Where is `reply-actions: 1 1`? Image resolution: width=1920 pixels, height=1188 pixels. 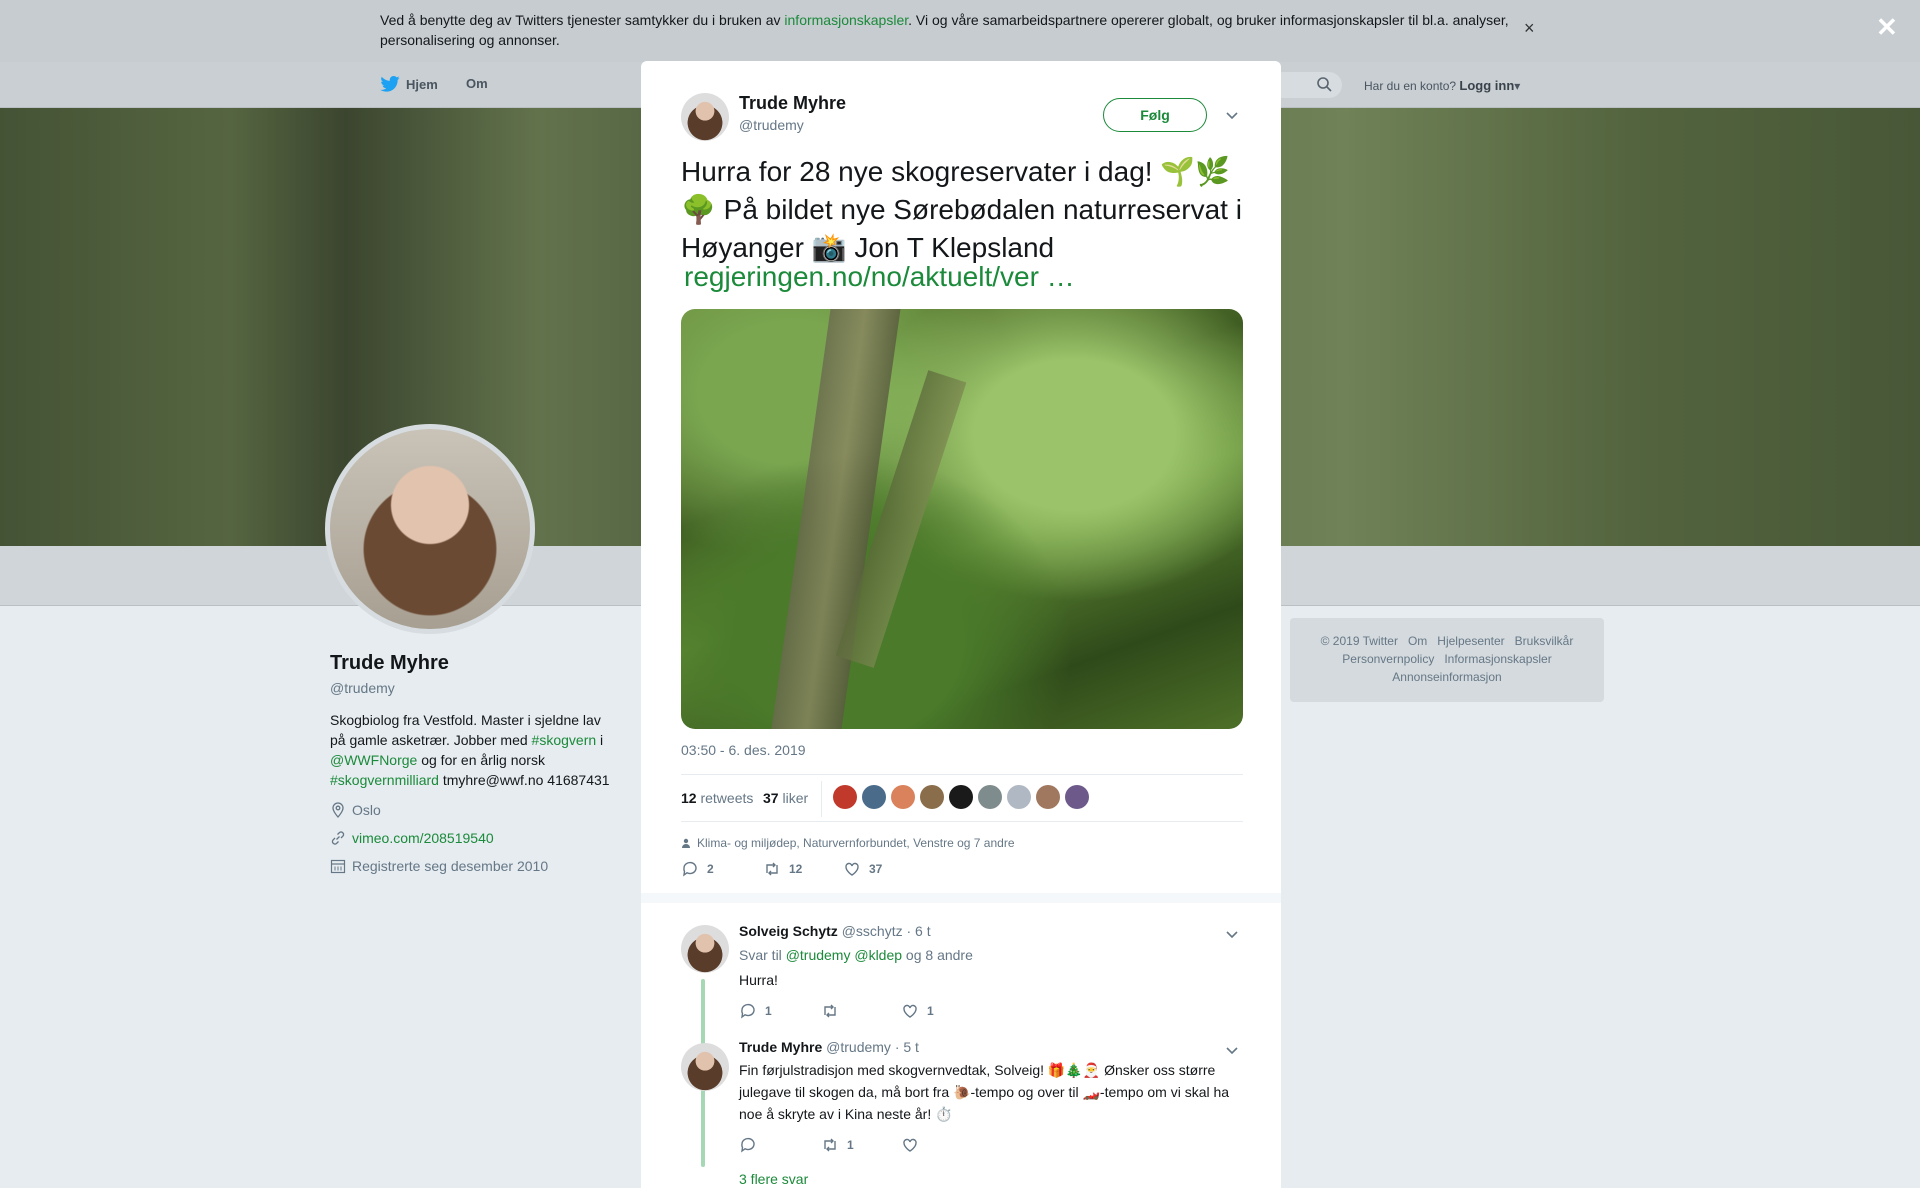 reply-actions: 1 1 is located at coordinates (836, 1011).